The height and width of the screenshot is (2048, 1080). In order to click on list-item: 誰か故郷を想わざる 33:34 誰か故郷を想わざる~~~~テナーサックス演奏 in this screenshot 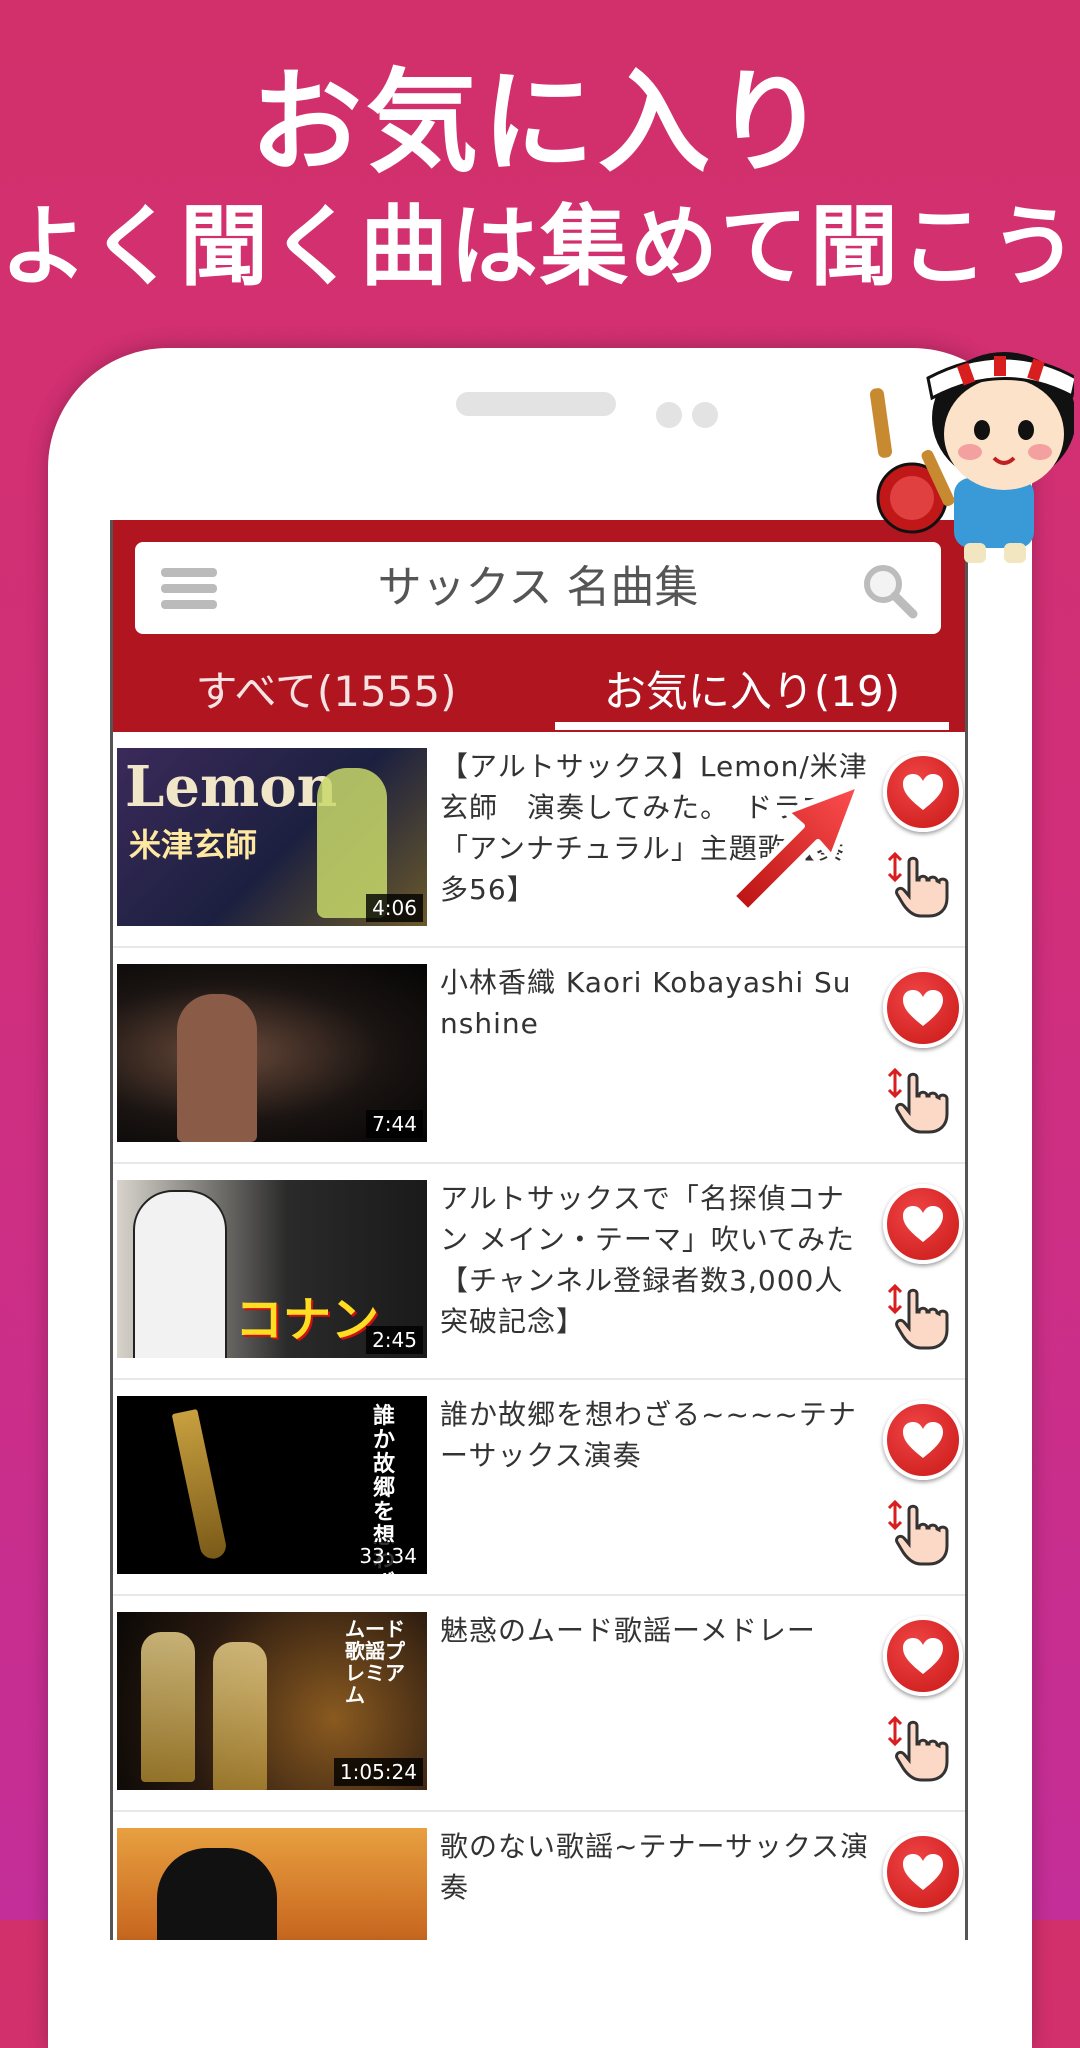, I will do `click(539, 1488)`.